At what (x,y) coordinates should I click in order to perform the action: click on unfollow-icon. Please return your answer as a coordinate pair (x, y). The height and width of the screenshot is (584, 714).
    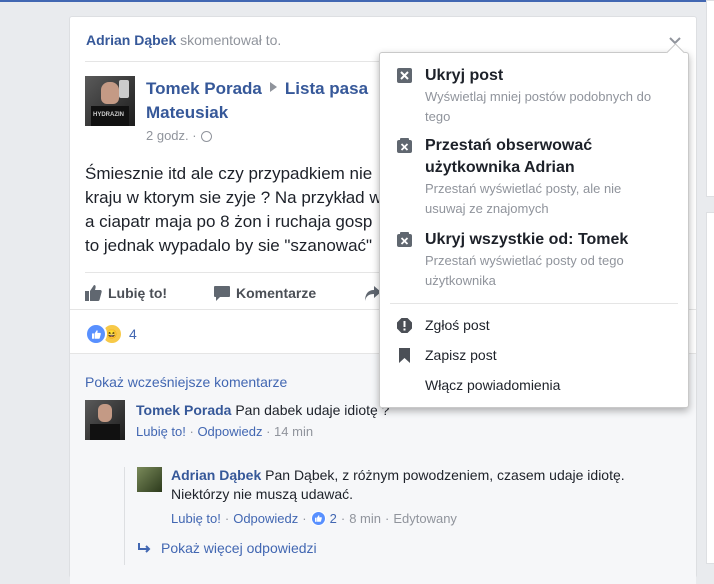
    Looking at the image, I should click on (404, 145).